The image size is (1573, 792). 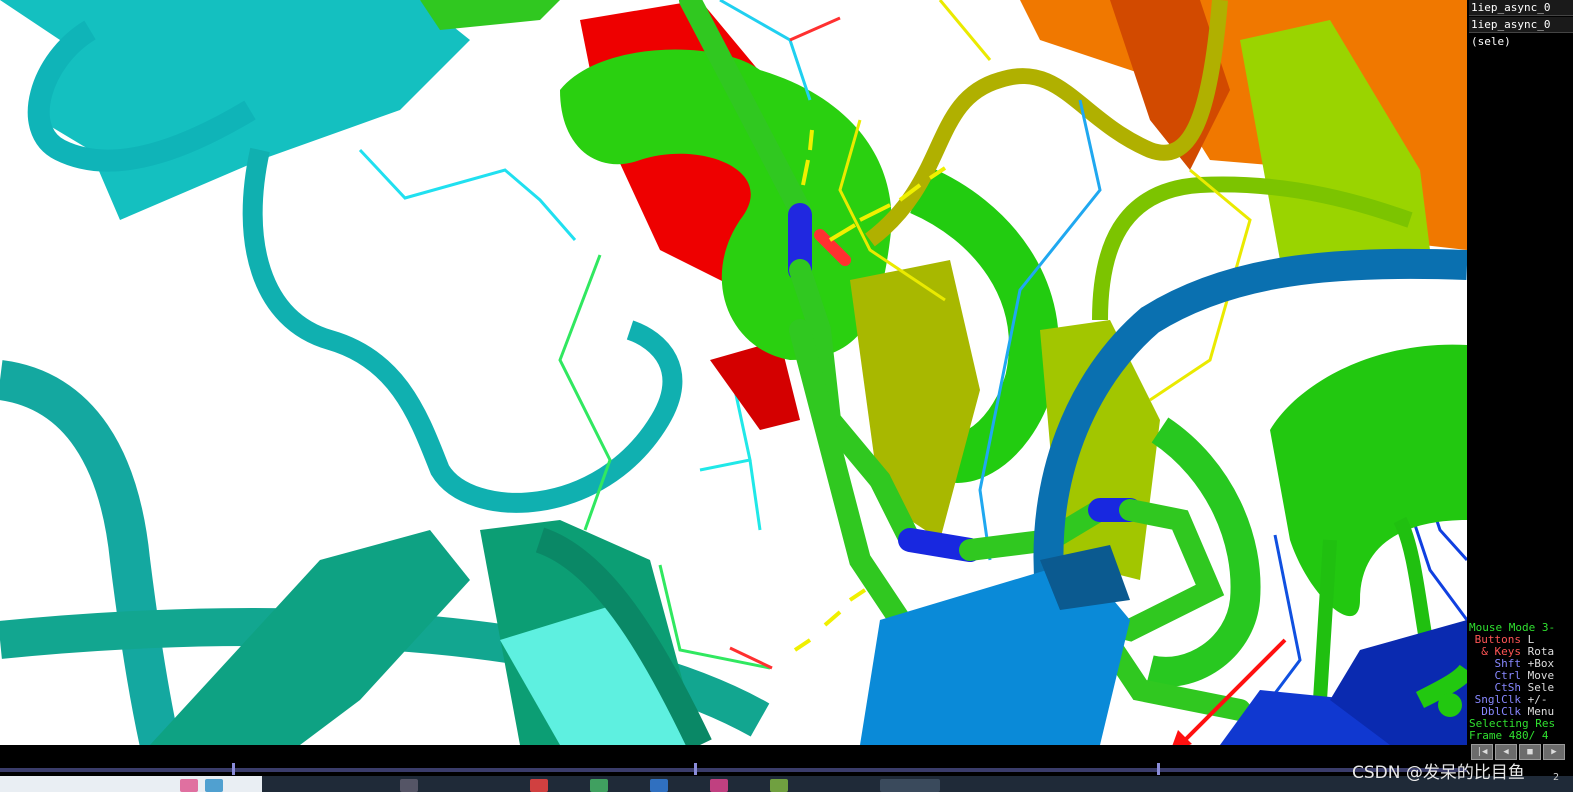 What do you see at coordinates (90, 552) in the screenshot?
I see `teal-coil` at bounding box center [90, 552].